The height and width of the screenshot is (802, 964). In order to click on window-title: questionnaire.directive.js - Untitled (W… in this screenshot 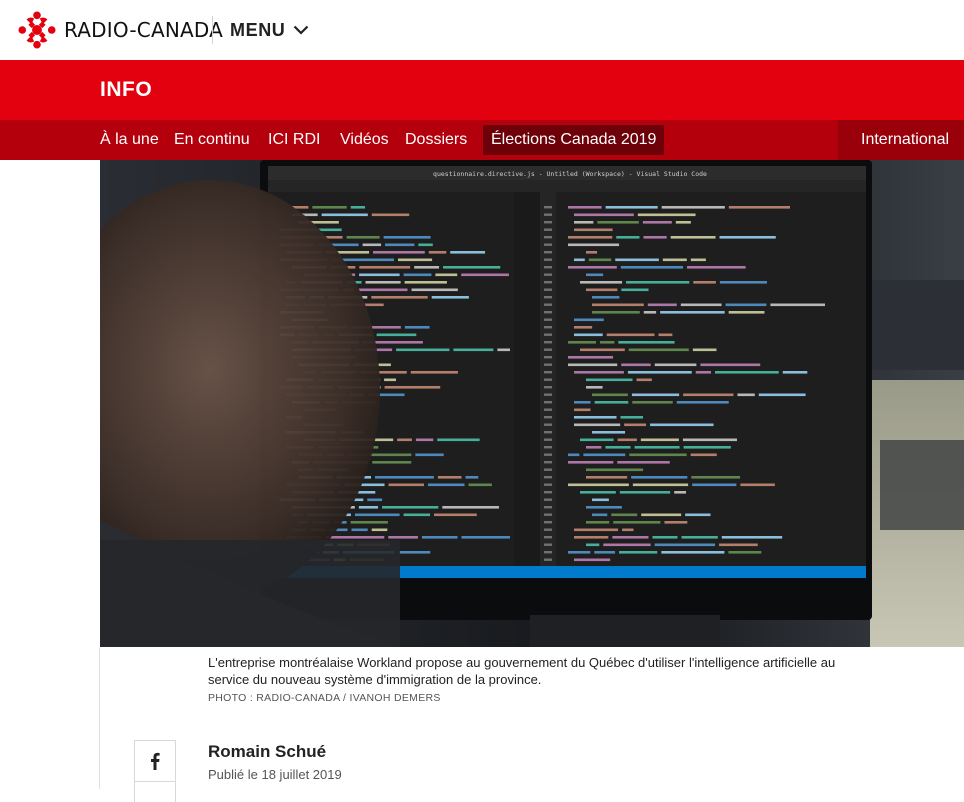, I will do `click(570, 174)`.